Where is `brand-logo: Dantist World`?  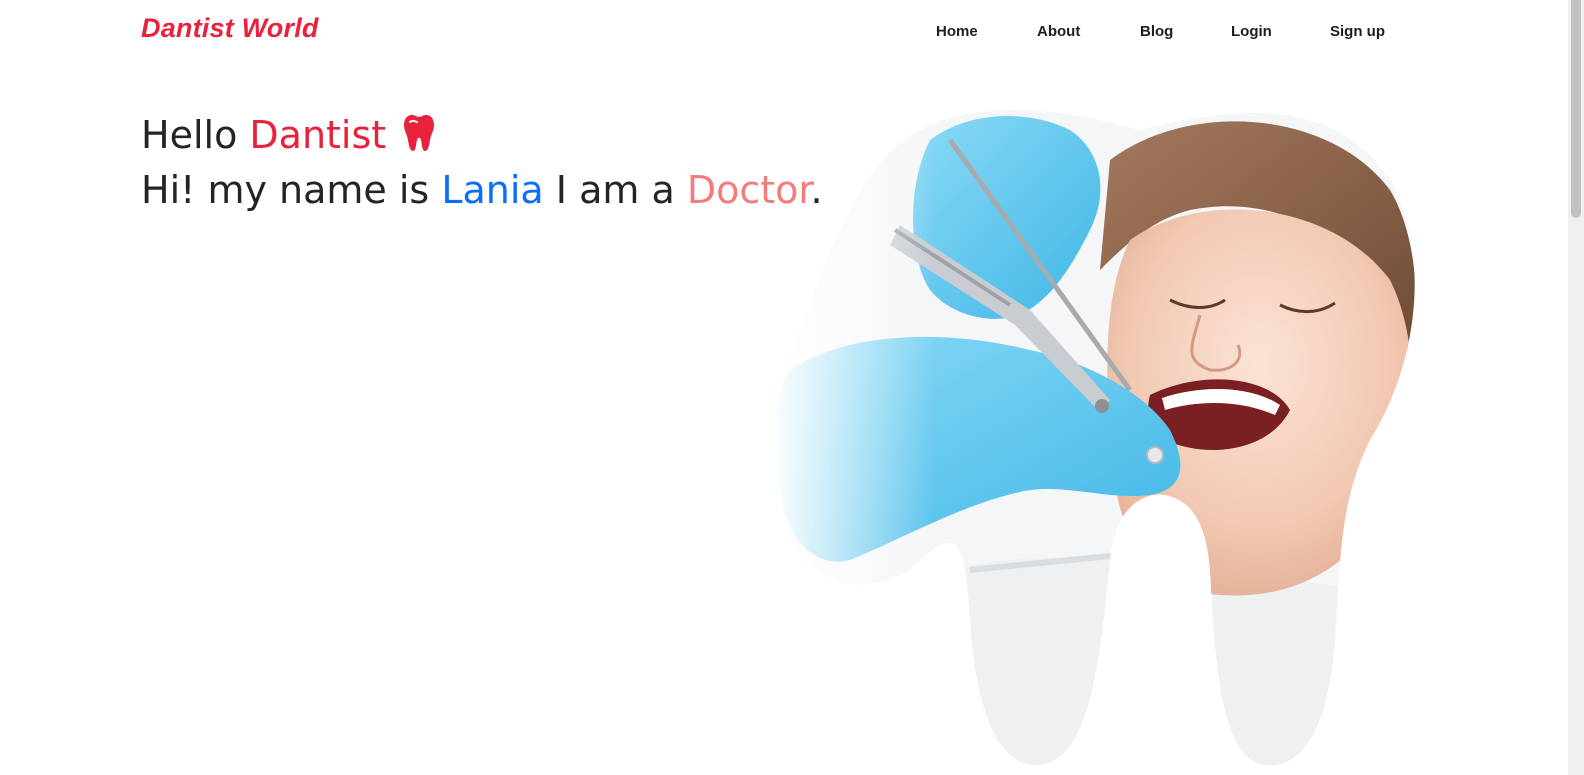 brand-logo: Dantist World is located at coordinates (230, 28).